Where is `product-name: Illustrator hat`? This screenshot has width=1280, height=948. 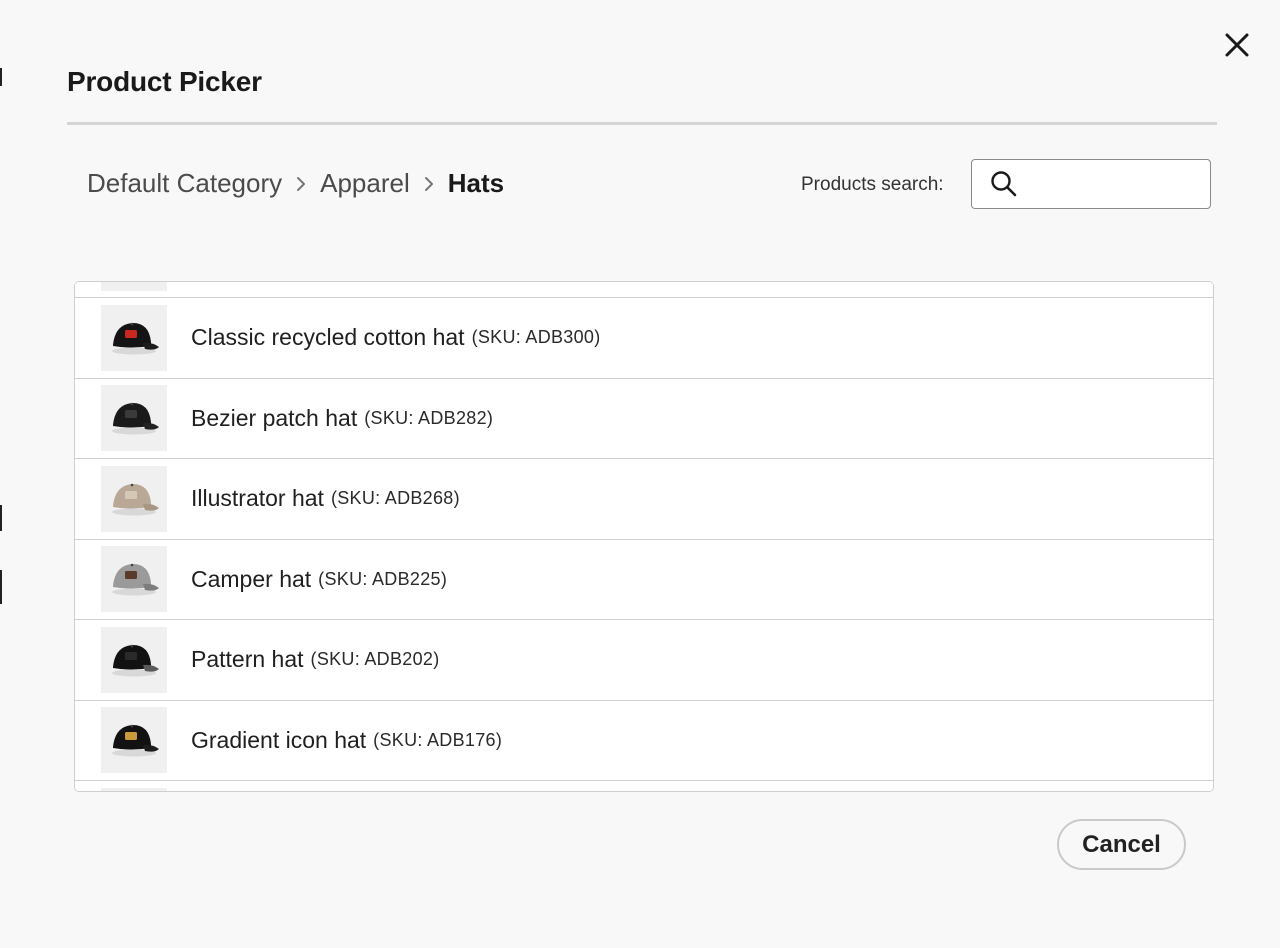 product-name: Illustrator hat is located at coordinates (257, 498).